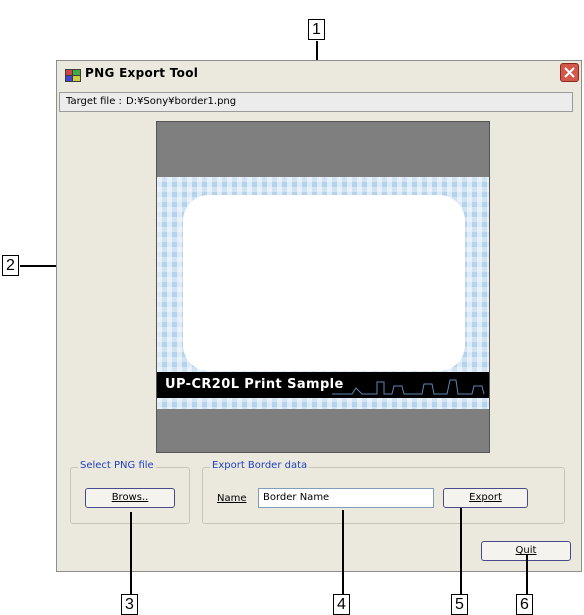 The height and width of the screenshot is (615, 584). I want to click on target-file-bar: Target file : D:¥Sony¥border1.png, so click(316, 102).